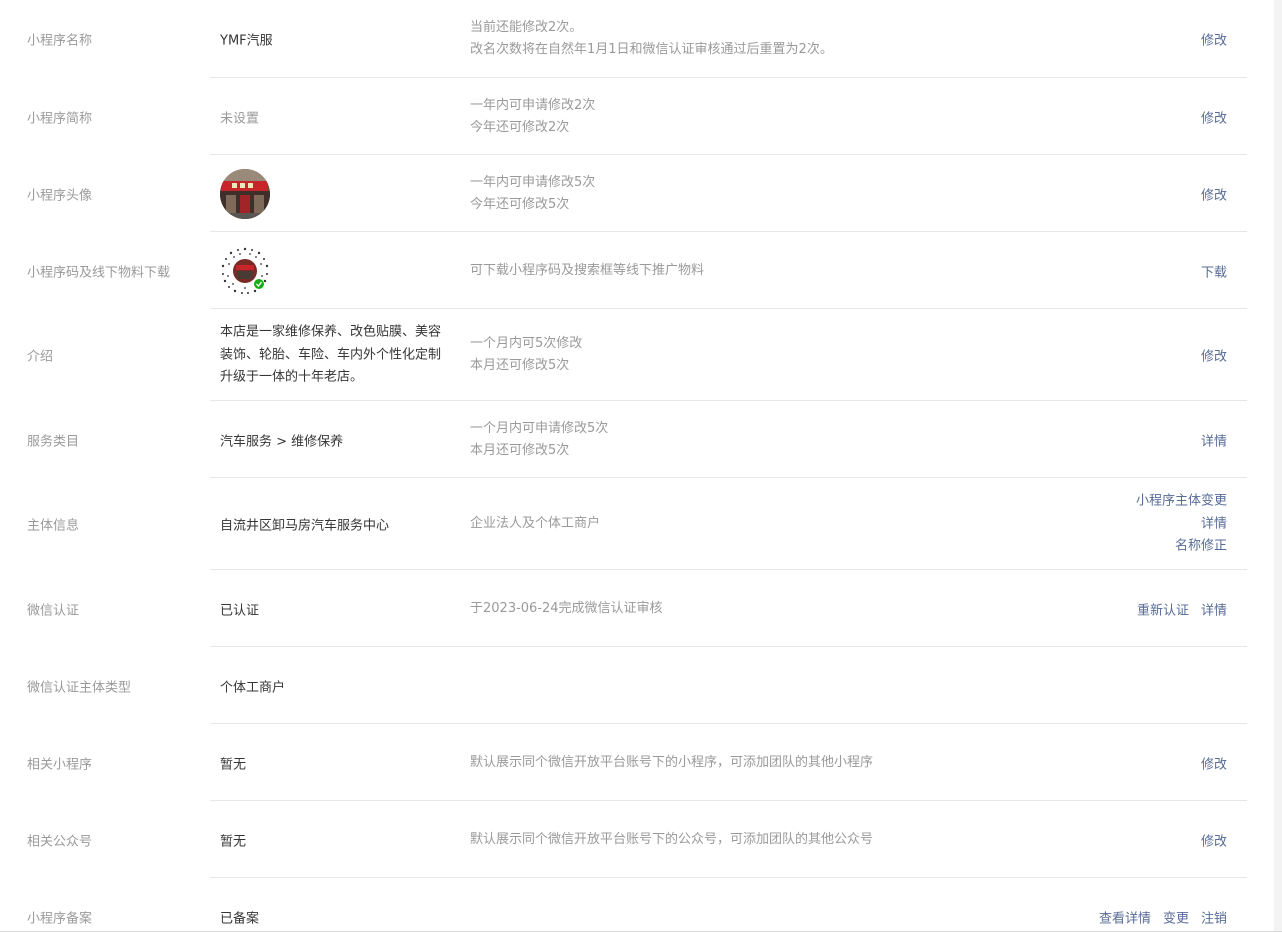 This screenshot has width=1282, height=932. I want to click on settings-row-qrcode: 小程序码及线下物料下载 可下载小程序码及搜索框等线下推广物料 下载, so click(623, 270).